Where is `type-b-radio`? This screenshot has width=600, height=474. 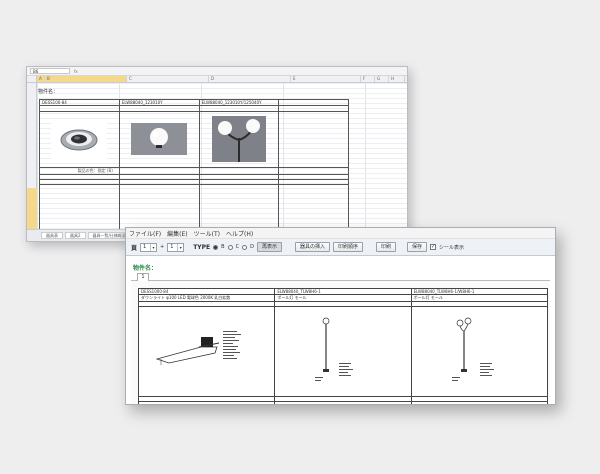
type-b-radio is located at coordinates (216, 247).